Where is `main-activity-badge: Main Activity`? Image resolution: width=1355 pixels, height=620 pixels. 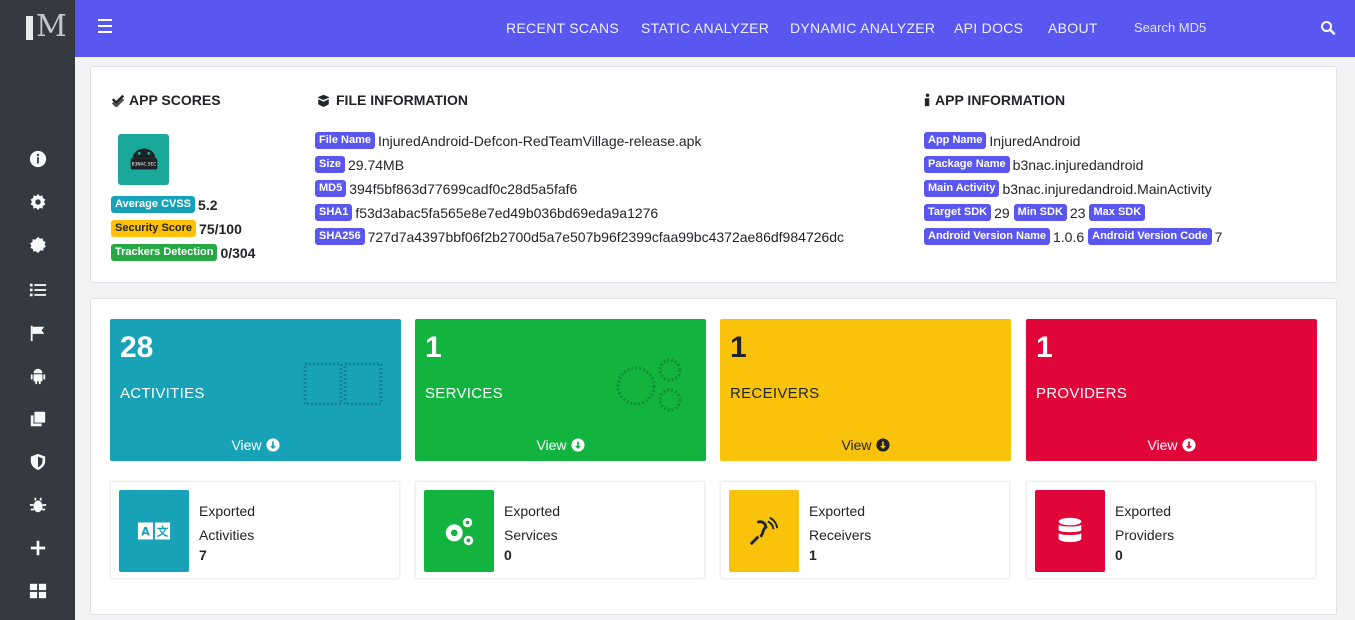 main-activity-badge: Main Activity is located at coordinates (962, 188).